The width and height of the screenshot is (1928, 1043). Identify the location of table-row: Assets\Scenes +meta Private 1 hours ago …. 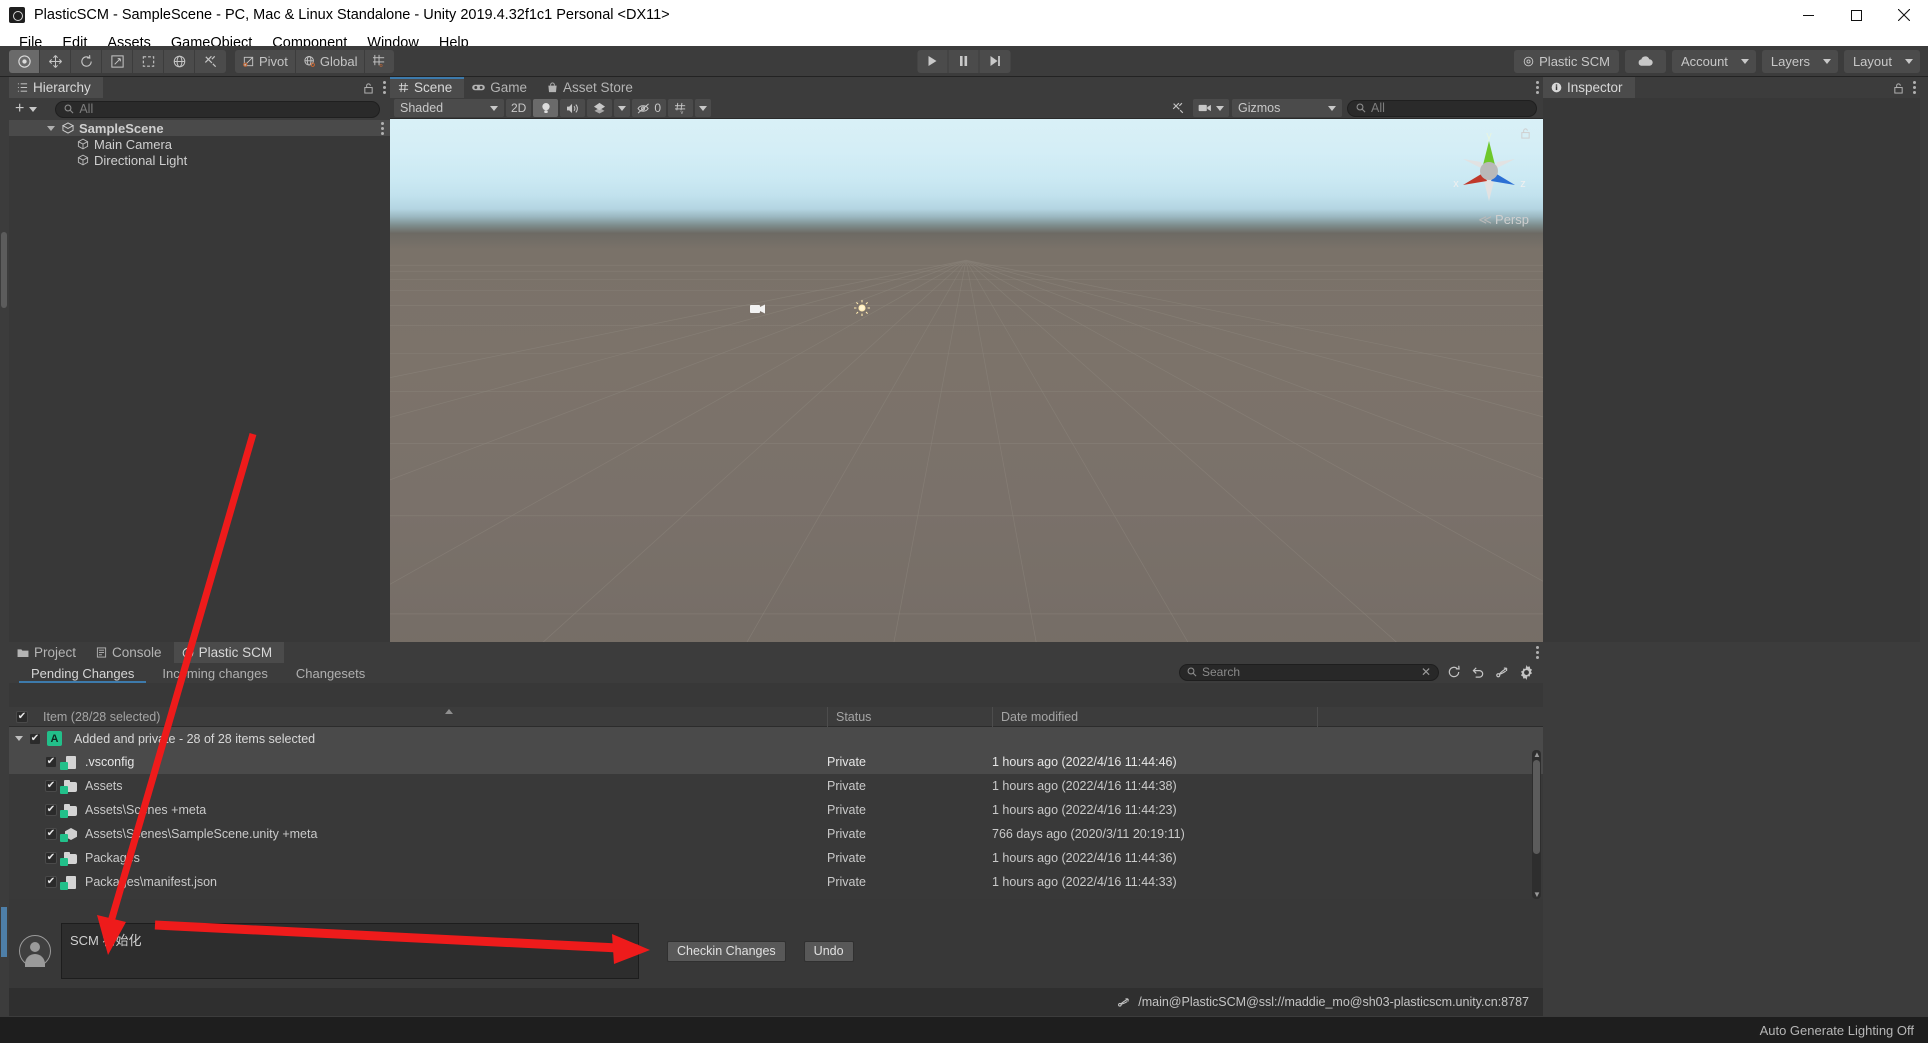
(776, 810).